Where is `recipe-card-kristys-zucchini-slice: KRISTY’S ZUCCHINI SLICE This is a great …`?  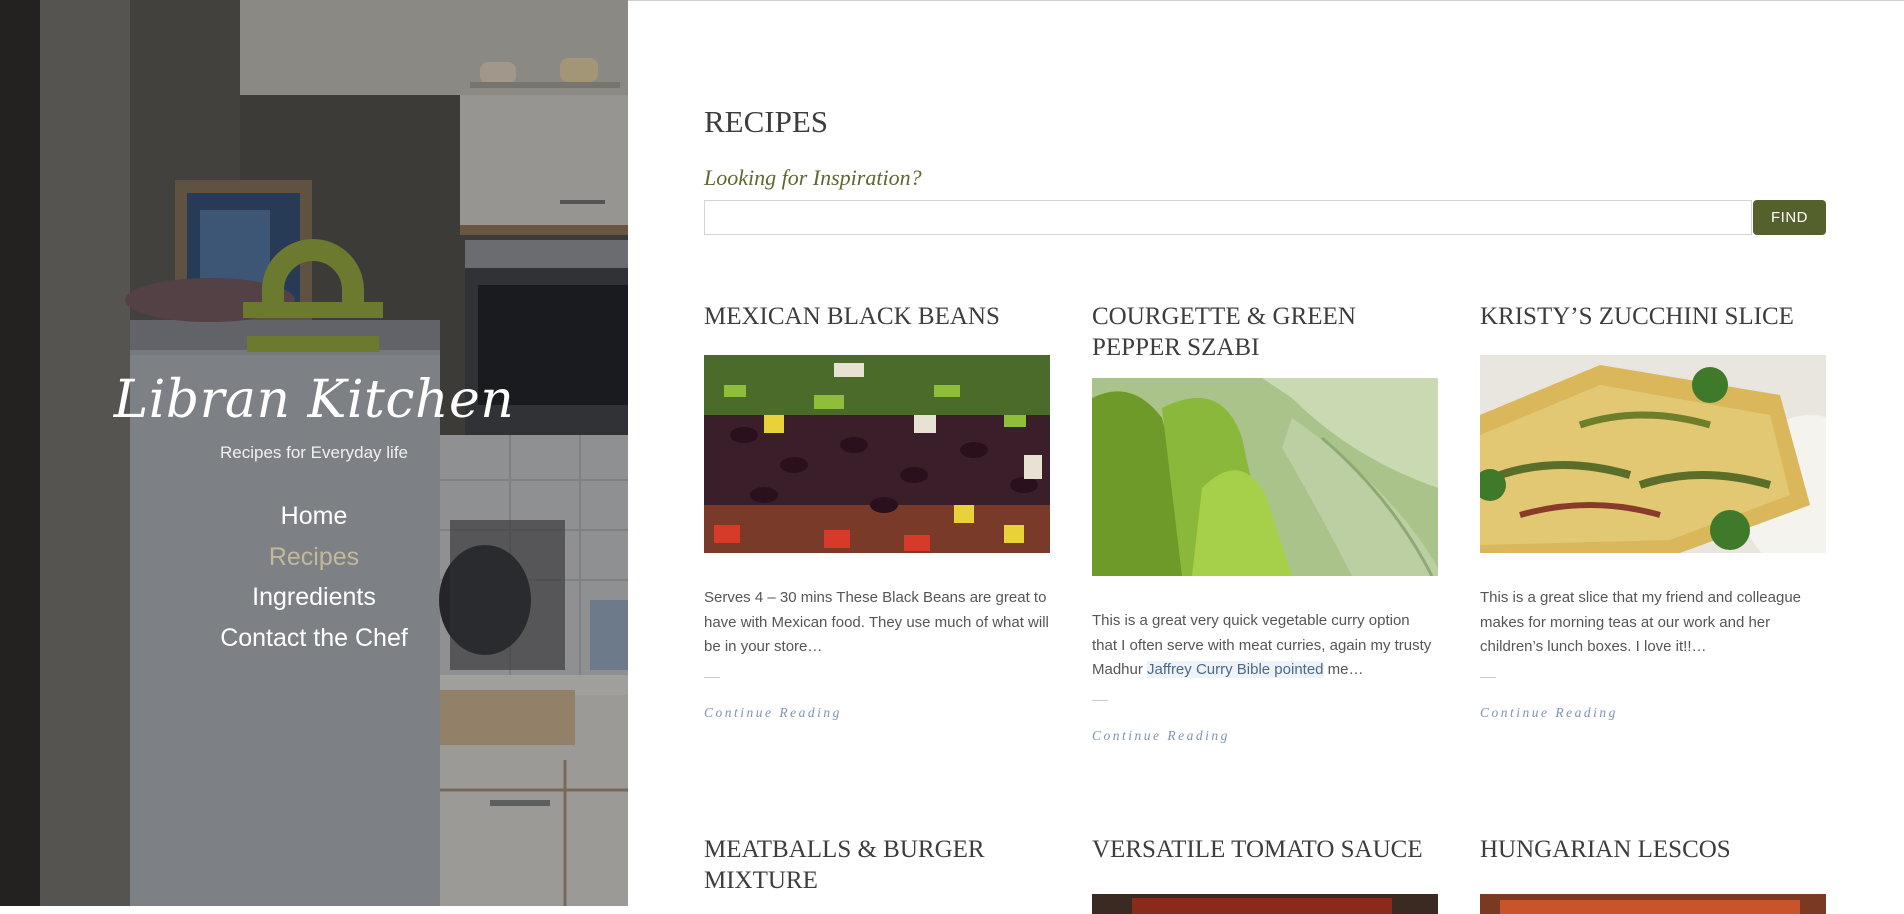 recipe-card-kristys-zucchini-slice: KRISTY’S ZUCCHINI SLICE This is a great … is located at coordinates (1653, 511).